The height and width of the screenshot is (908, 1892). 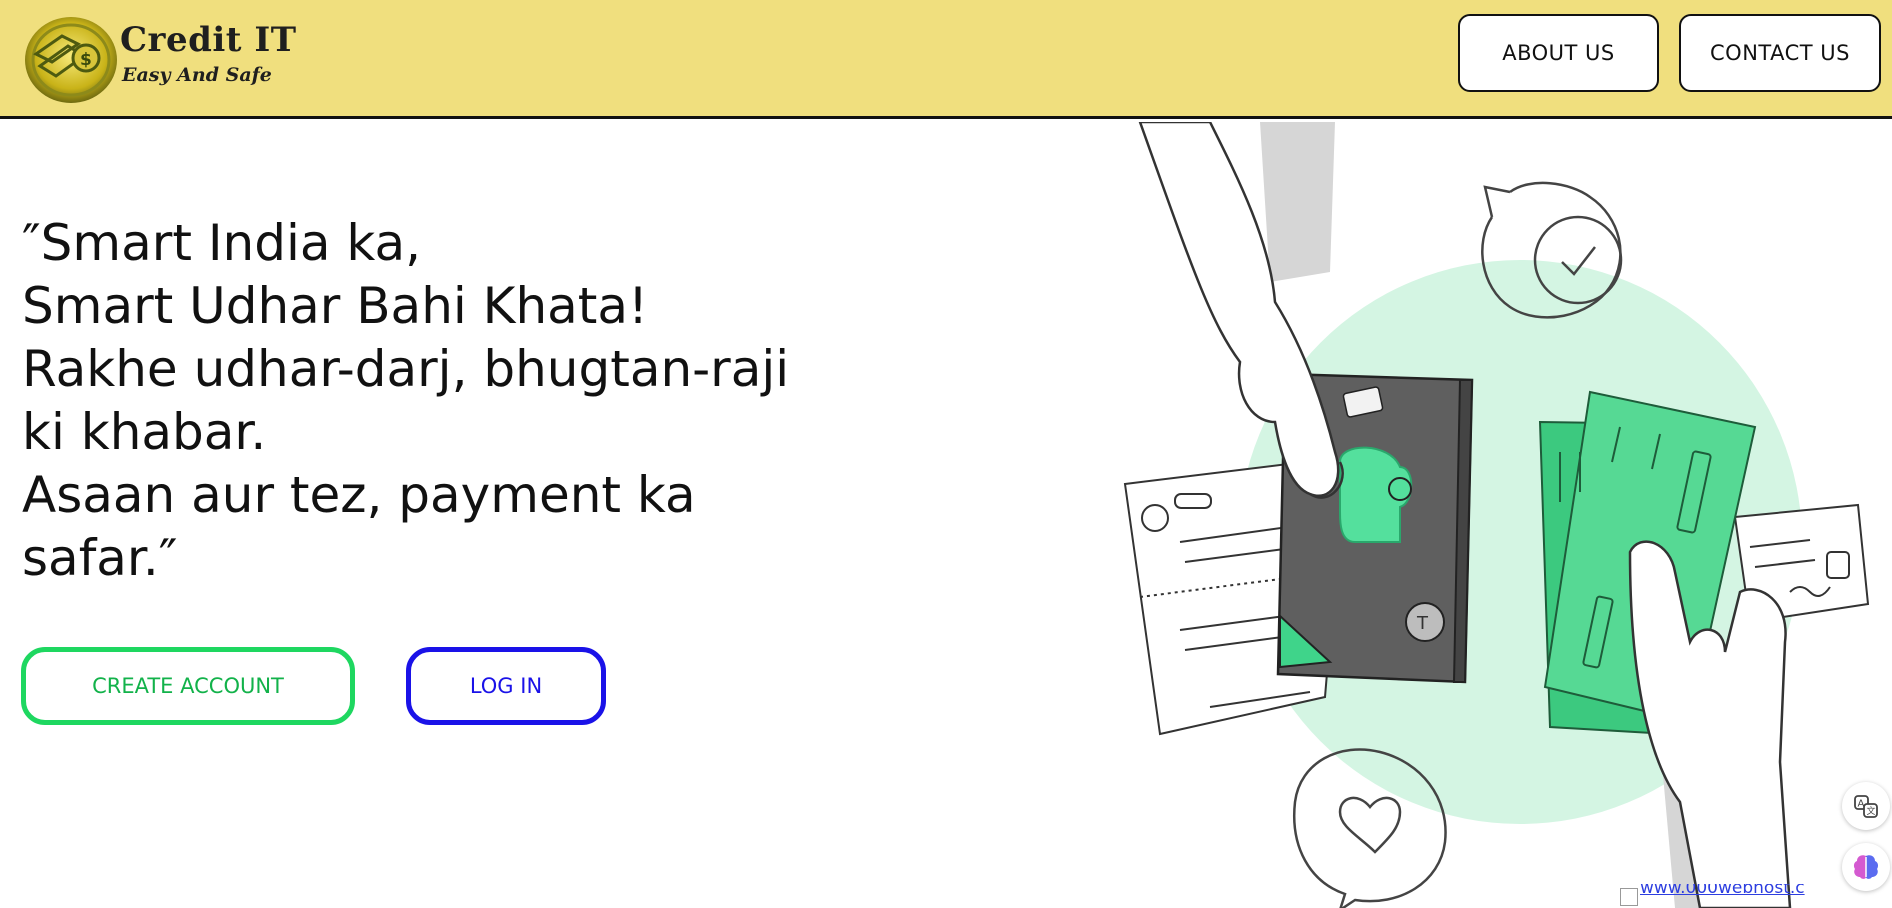 What do you see at coordinates (159, 61) in the screenshot?
I see `brand-logo: $ Credit IT Easy And Safe` at bounding box center [159, 61].